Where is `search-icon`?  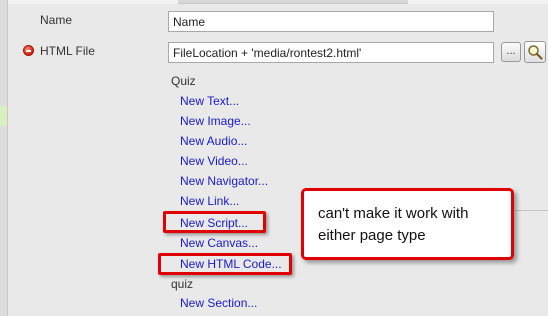 search-icon is located at coordinates (535, 52).